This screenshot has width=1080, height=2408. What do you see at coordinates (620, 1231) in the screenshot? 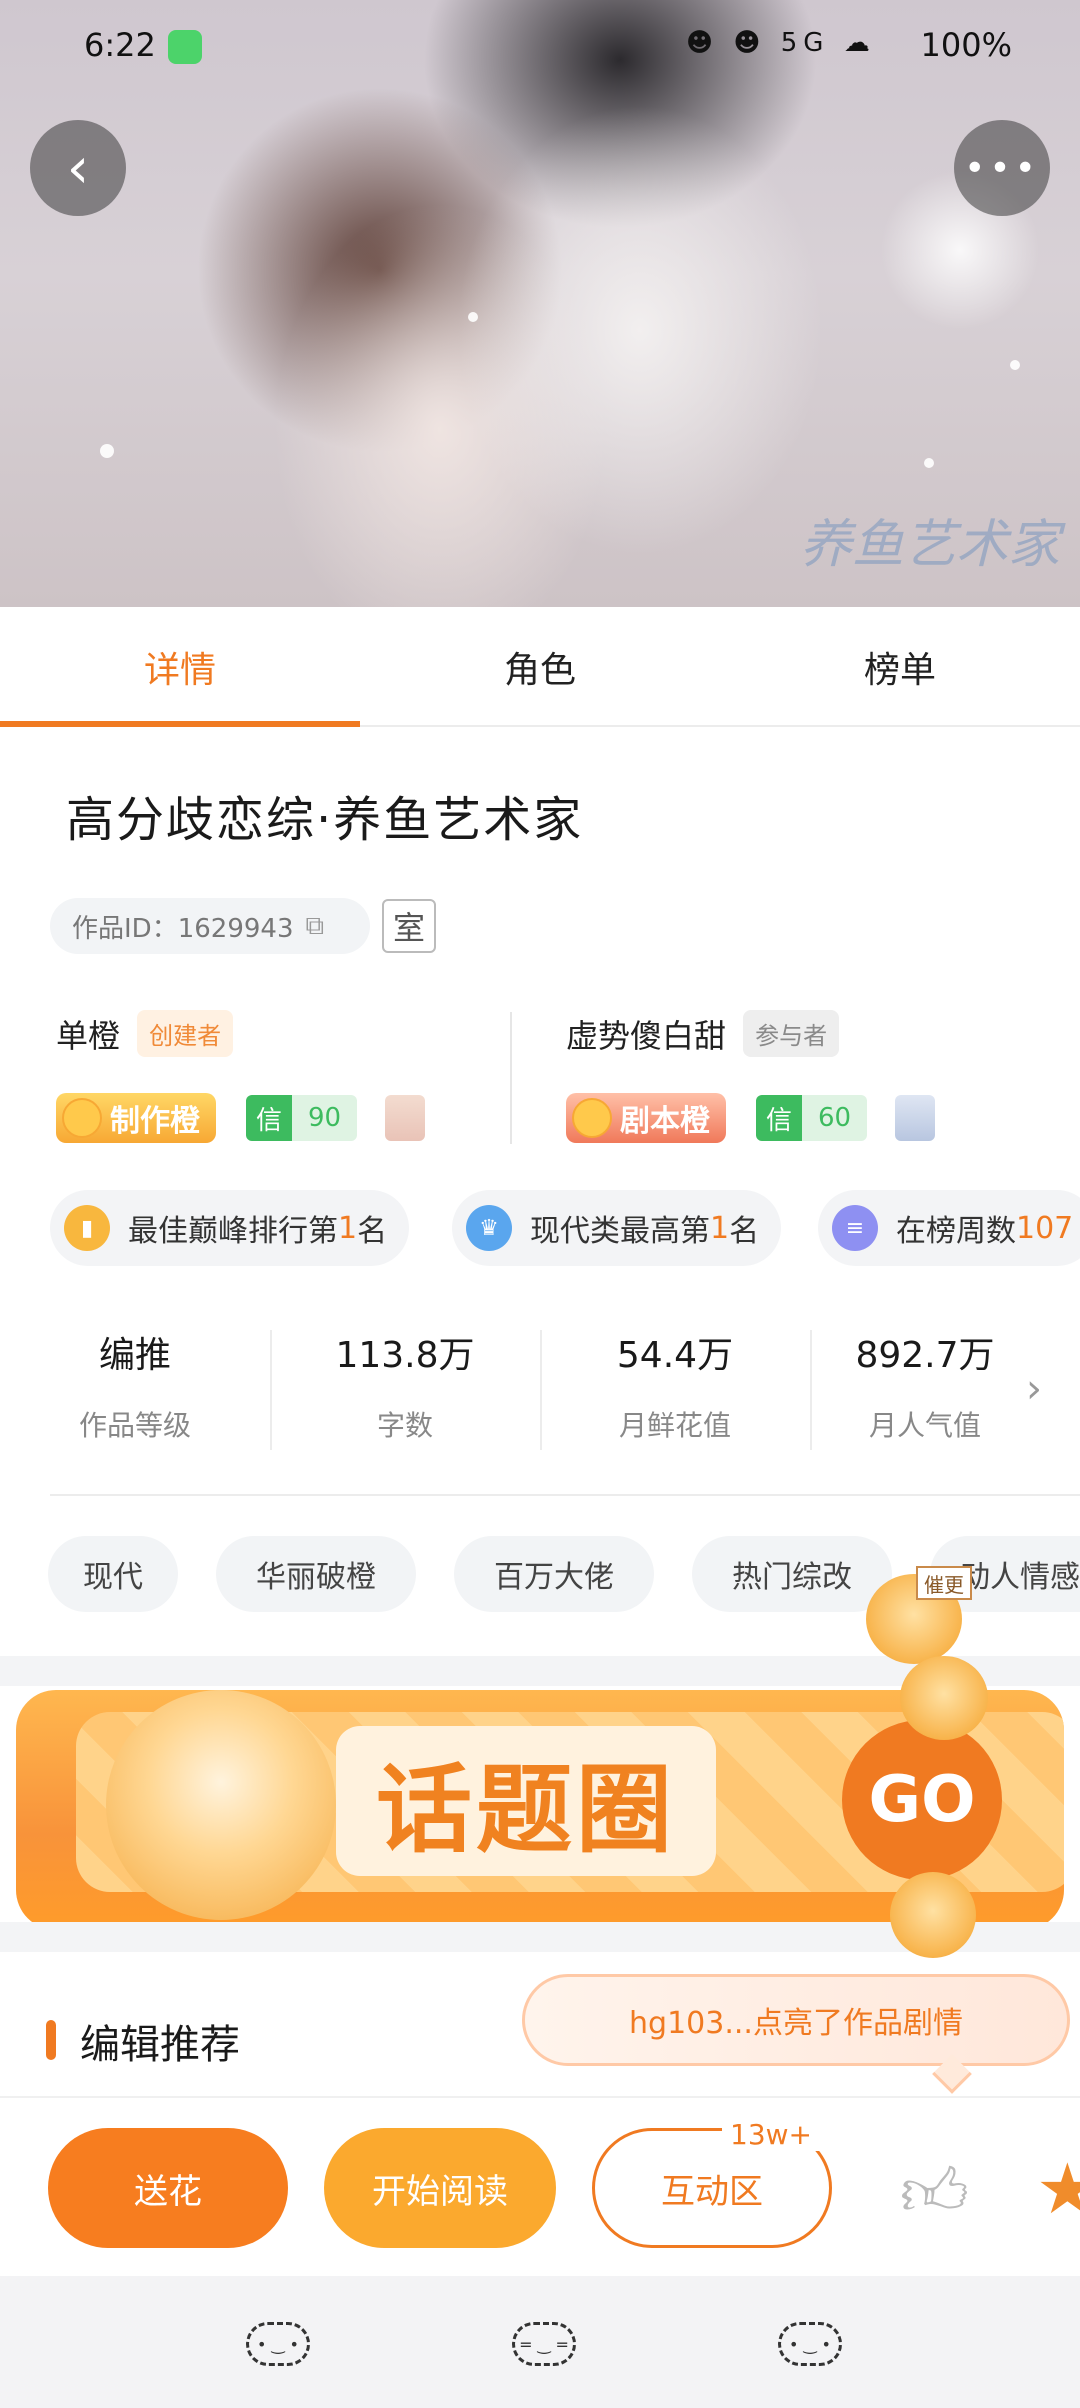
I see `rank-text: 现代类最高第` at bounding box center [620, 1231].